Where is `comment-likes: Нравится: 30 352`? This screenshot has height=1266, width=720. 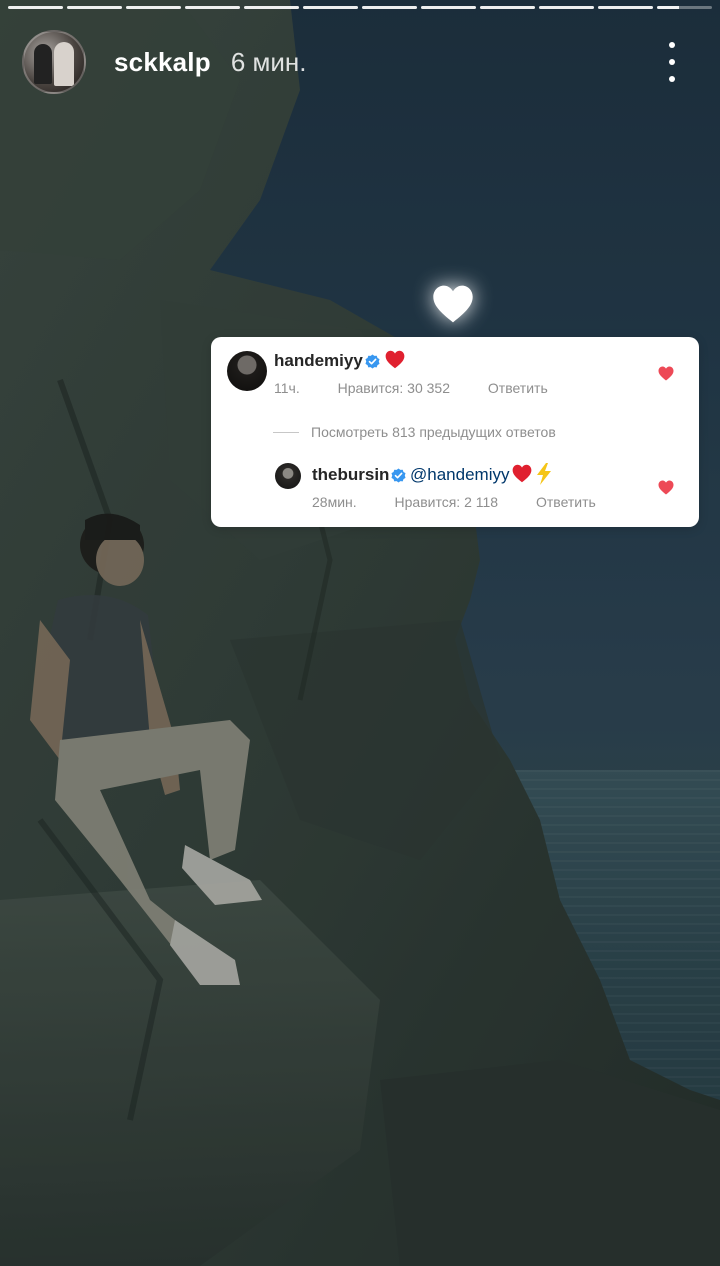
comment-likes: Нравится: 30 352 is located at coordinates (394, 388).